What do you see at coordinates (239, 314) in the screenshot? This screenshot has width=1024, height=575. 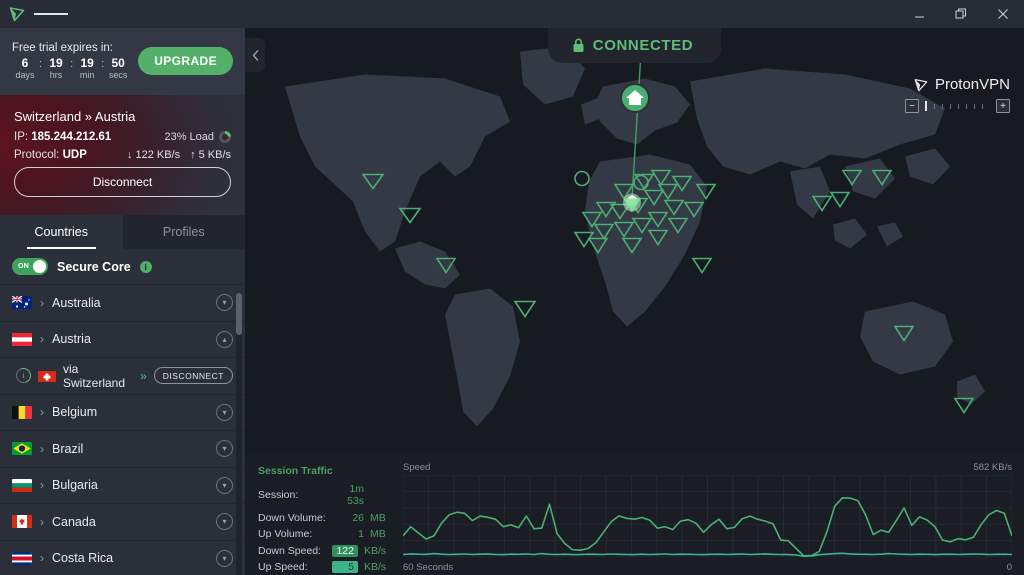 I see `scrollbar-thumb` at bounding box center [239, 314].